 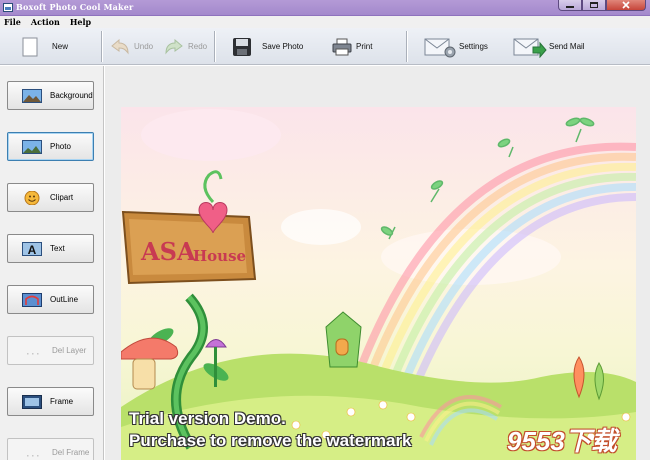 I want to click on undo-button: Undo, so click(x=131, y=46).